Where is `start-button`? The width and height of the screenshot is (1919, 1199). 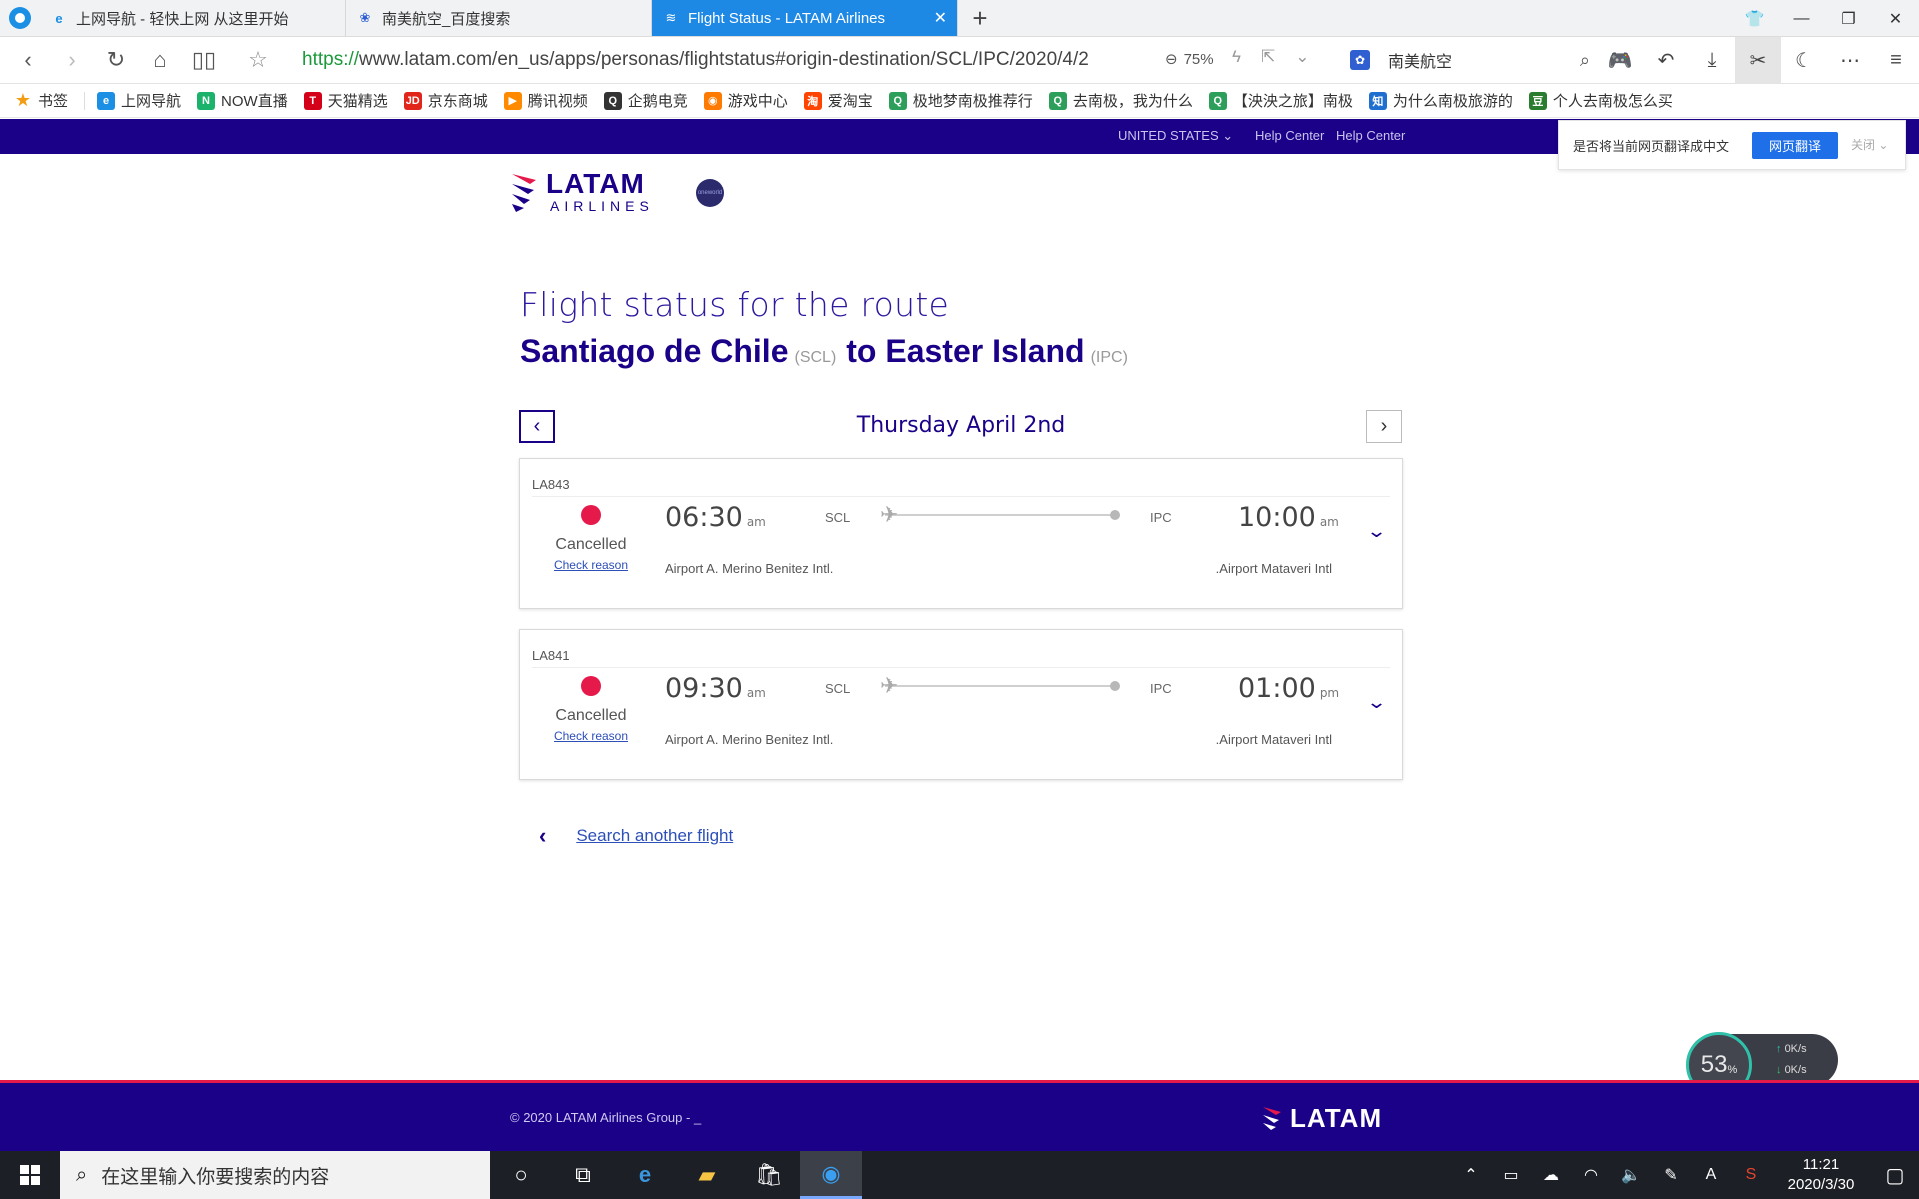 start-button is located at coordinates (30, 1175).